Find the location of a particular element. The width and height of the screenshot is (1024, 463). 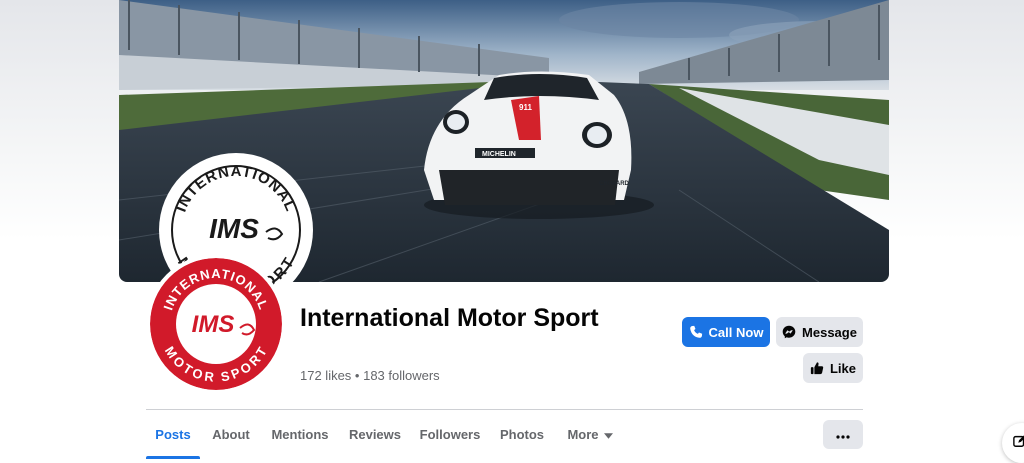

compose-icon is located at coordinates (1018, 443).